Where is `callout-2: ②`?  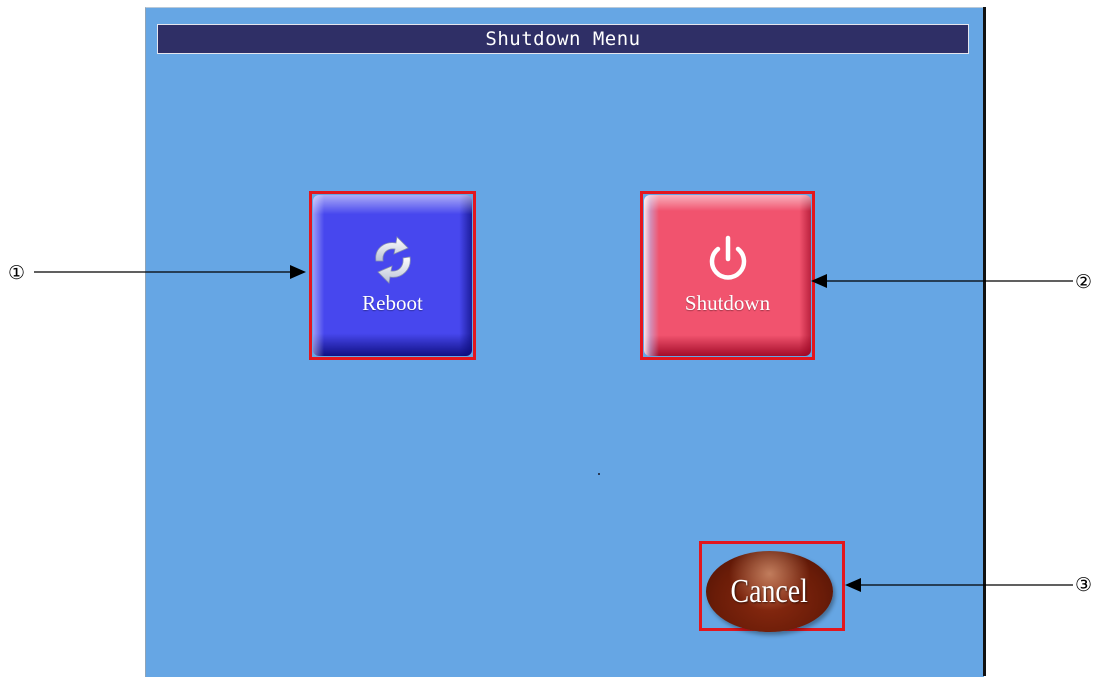
callout-2: ② is located at coordinates (1084, 282).